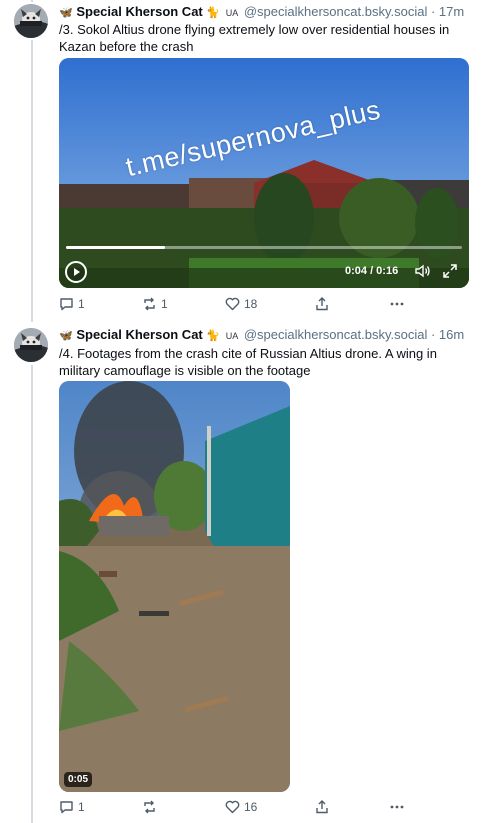  I want to click on post-time: · 16m, so click(447, 334).